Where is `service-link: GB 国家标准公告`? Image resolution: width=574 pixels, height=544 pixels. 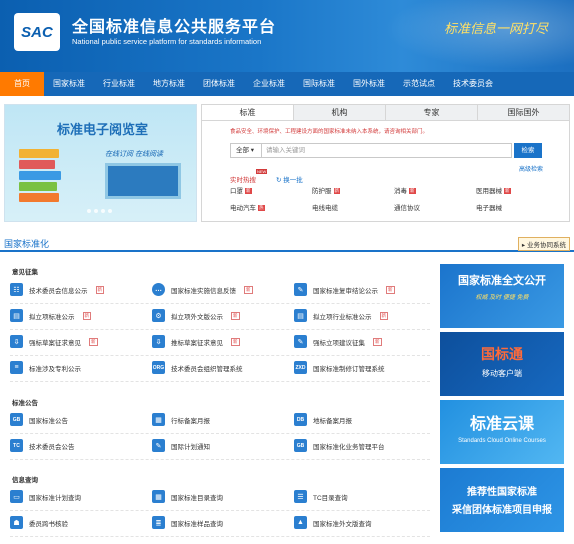
service-link: GB 国家标准公告 is located at coordinates (39, 419).